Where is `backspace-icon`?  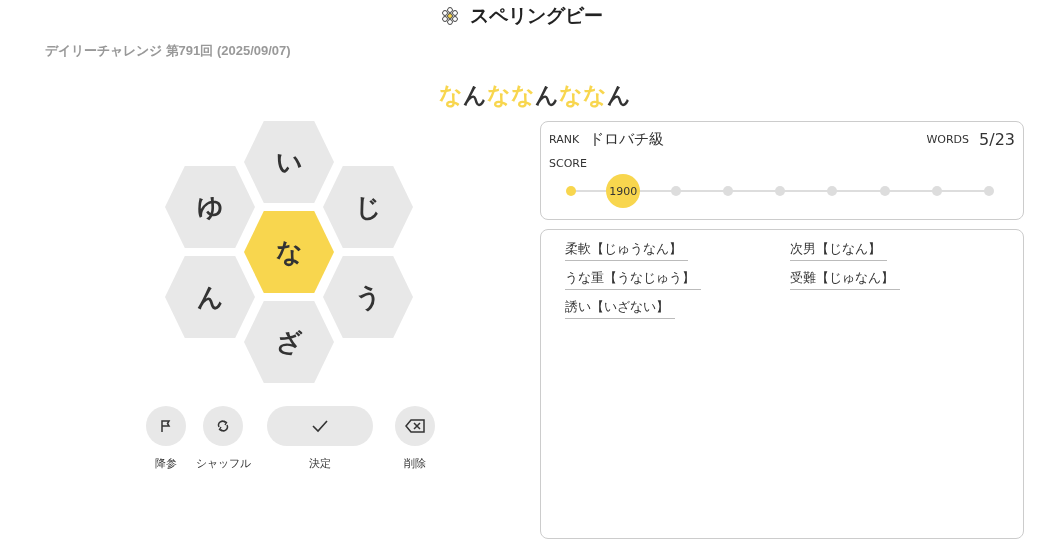 backspace-icon is located at coordinates (414, 426).